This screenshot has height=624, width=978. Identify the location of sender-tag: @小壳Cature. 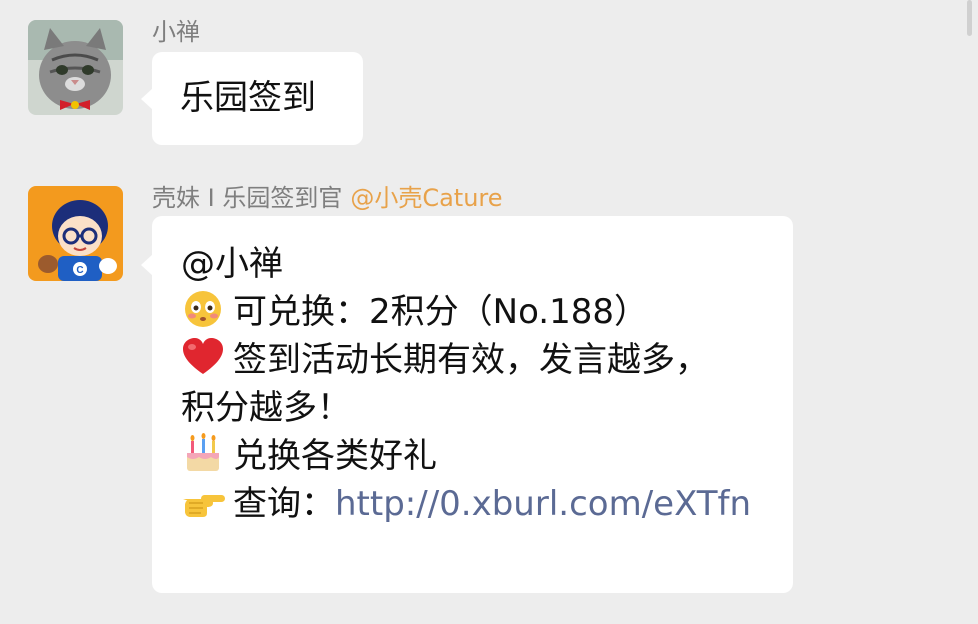
(426, 198).